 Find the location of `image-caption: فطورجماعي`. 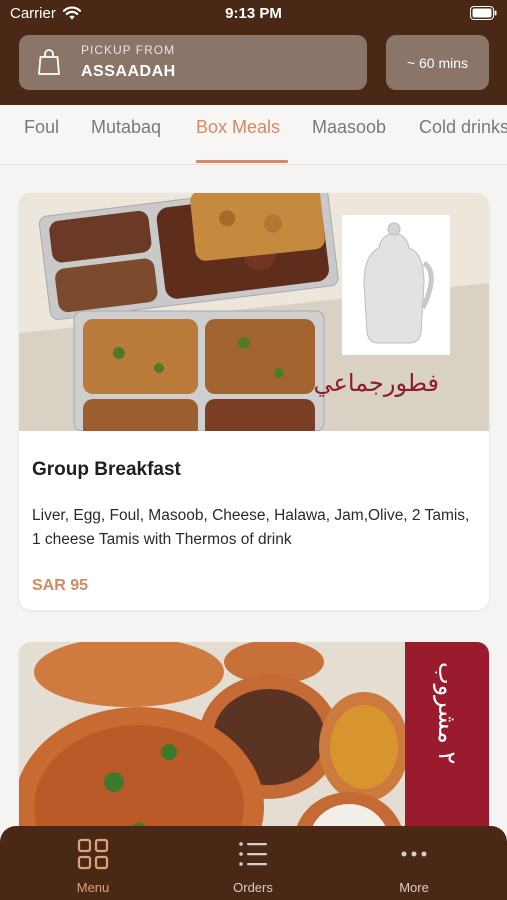

image-caption: فطورجماعي is located at coordinates (377, 383).